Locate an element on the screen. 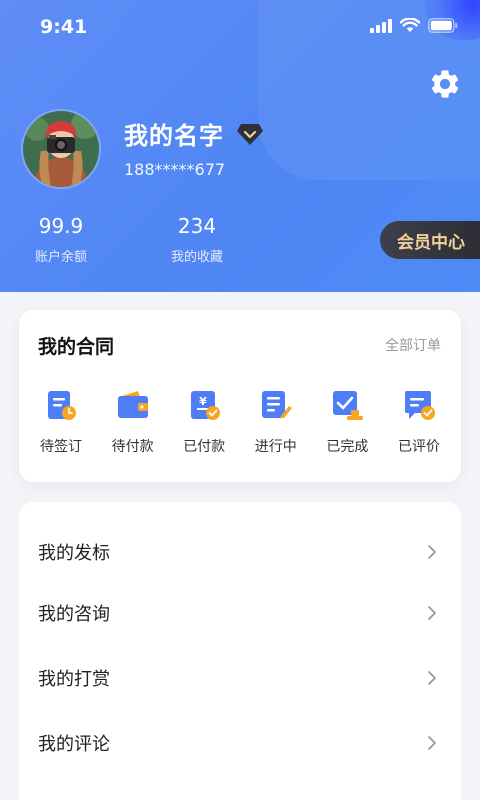 This screenshot has height=800, width=480. order-label: 待付款 is located at coordinates (132, 447).